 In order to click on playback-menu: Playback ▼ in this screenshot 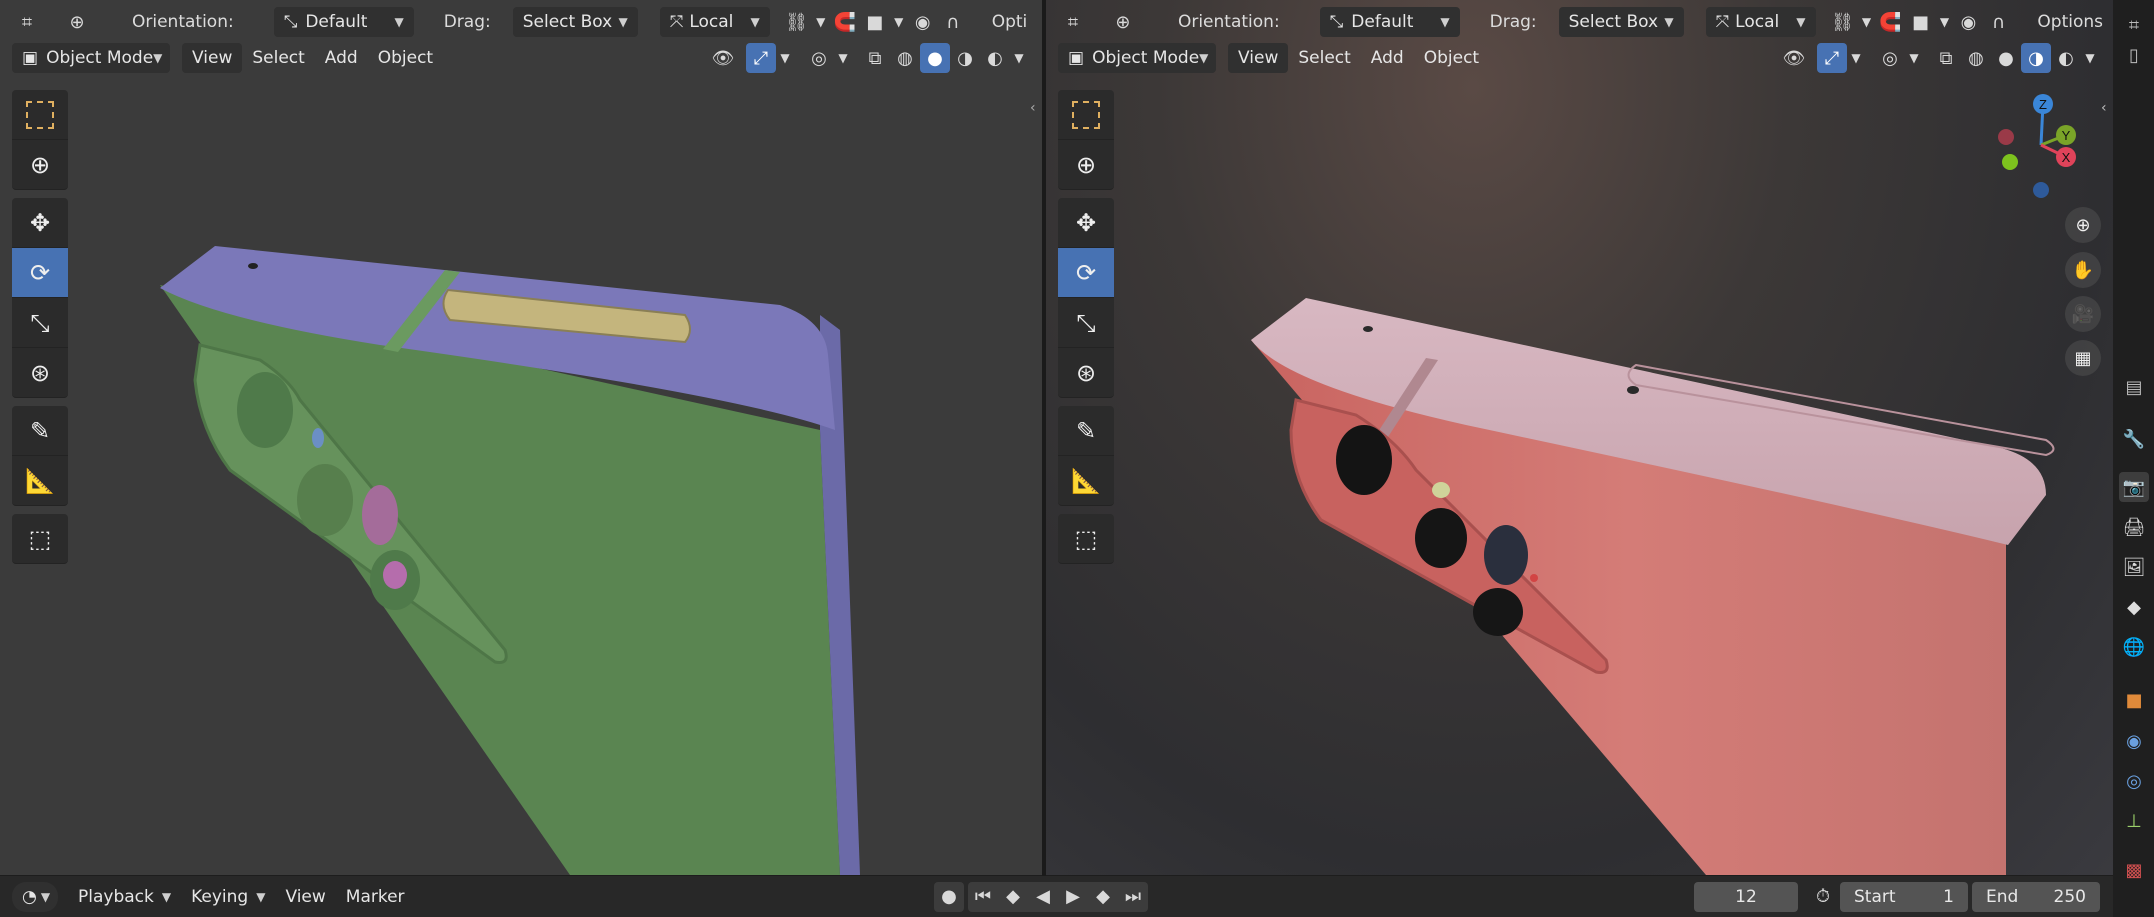, I will do `click(124, 897)`.